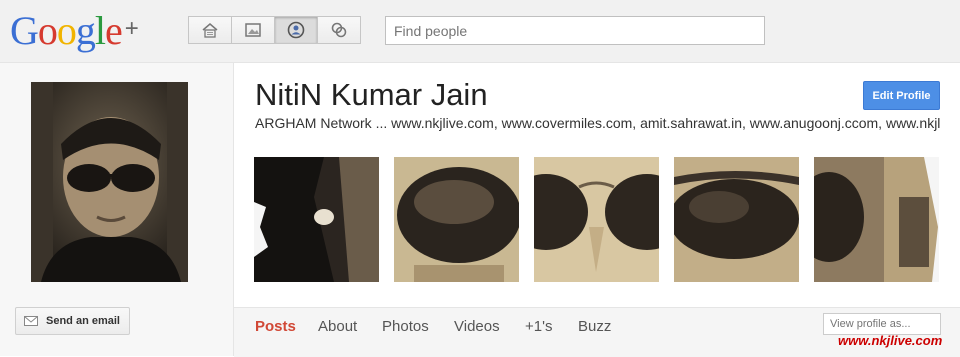 Image resolution: width=960 pixels, height=357 pixels. What do you see at coordinates (131, 28) in the screenshot?
I see `logo-plus: +` at bounding box center [131, 28].